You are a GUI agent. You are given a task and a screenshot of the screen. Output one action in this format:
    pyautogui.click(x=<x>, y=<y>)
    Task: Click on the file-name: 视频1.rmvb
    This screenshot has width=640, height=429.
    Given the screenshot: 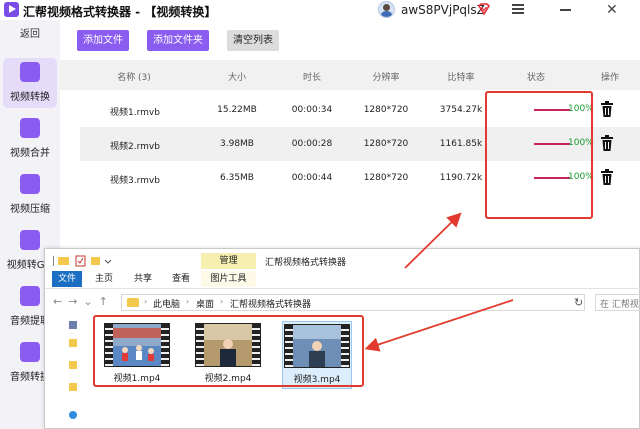 What is the action you would take?
    pyautogui.click(x=135, y=113)
    